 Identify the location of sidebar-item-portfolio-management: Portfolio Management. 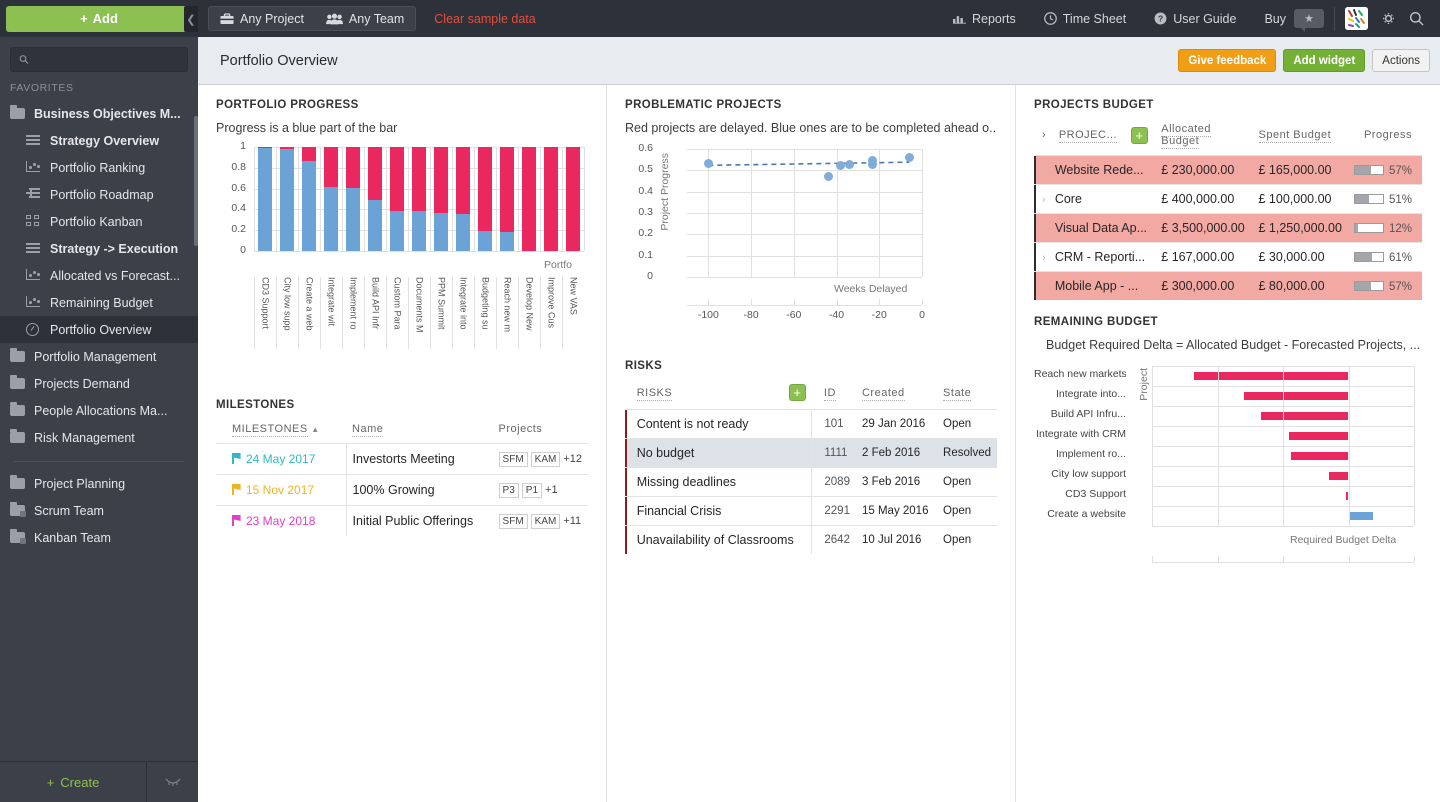
(99, 356).